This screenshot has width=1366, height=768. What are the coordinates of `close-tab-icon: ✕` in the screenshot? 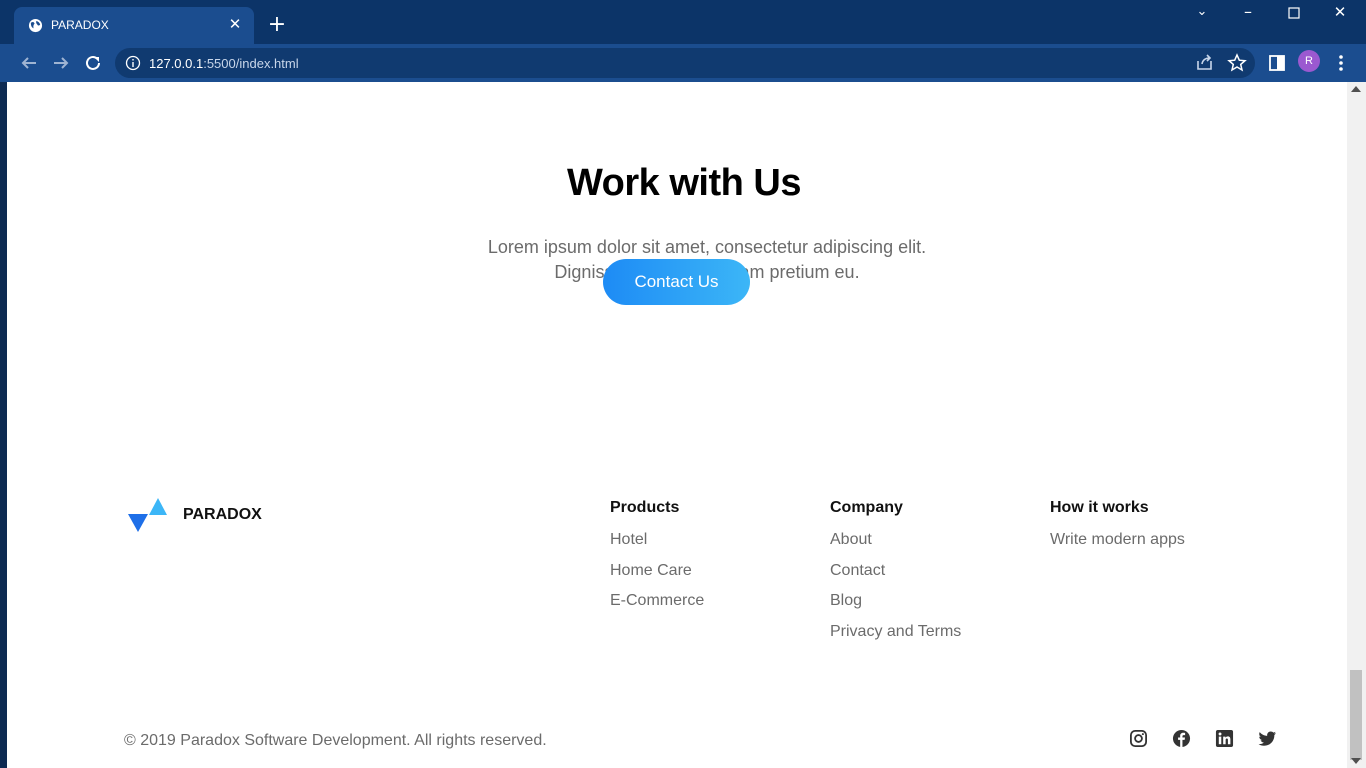 It's located at (235, 25).